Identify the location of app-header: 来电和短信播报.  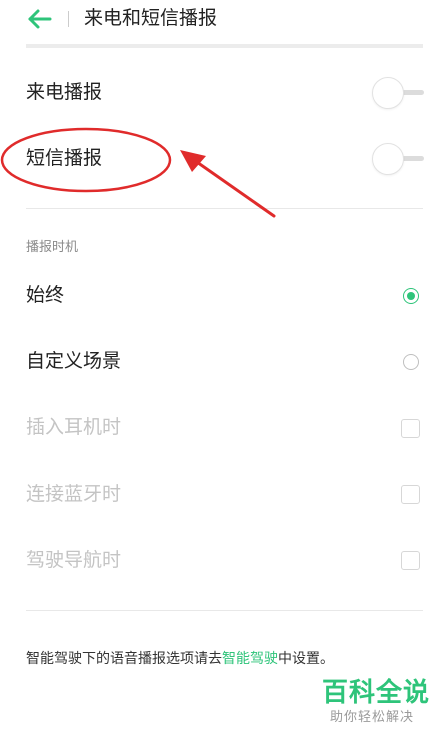
(224, 20).